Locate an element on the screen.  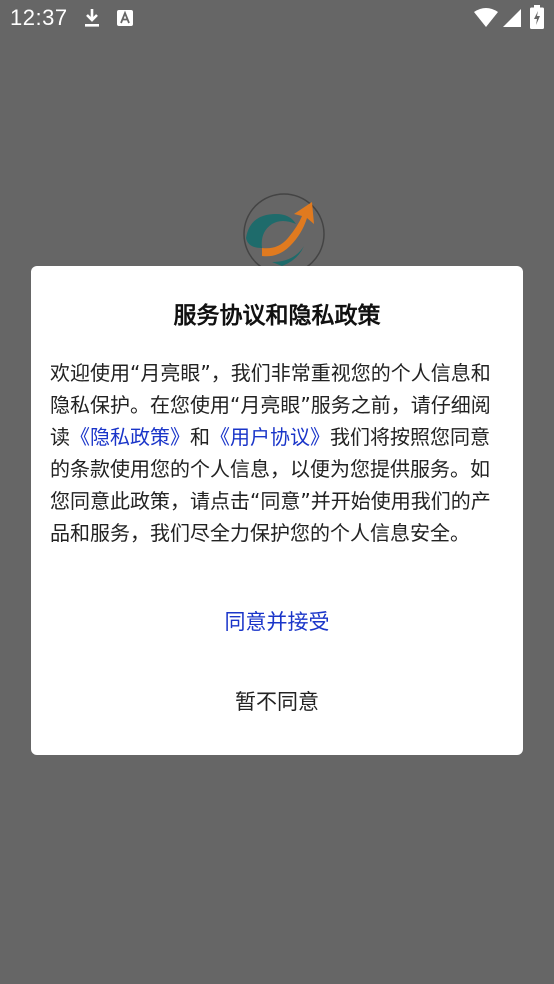
battery-charging-icon is located at coordinates (537, 17).